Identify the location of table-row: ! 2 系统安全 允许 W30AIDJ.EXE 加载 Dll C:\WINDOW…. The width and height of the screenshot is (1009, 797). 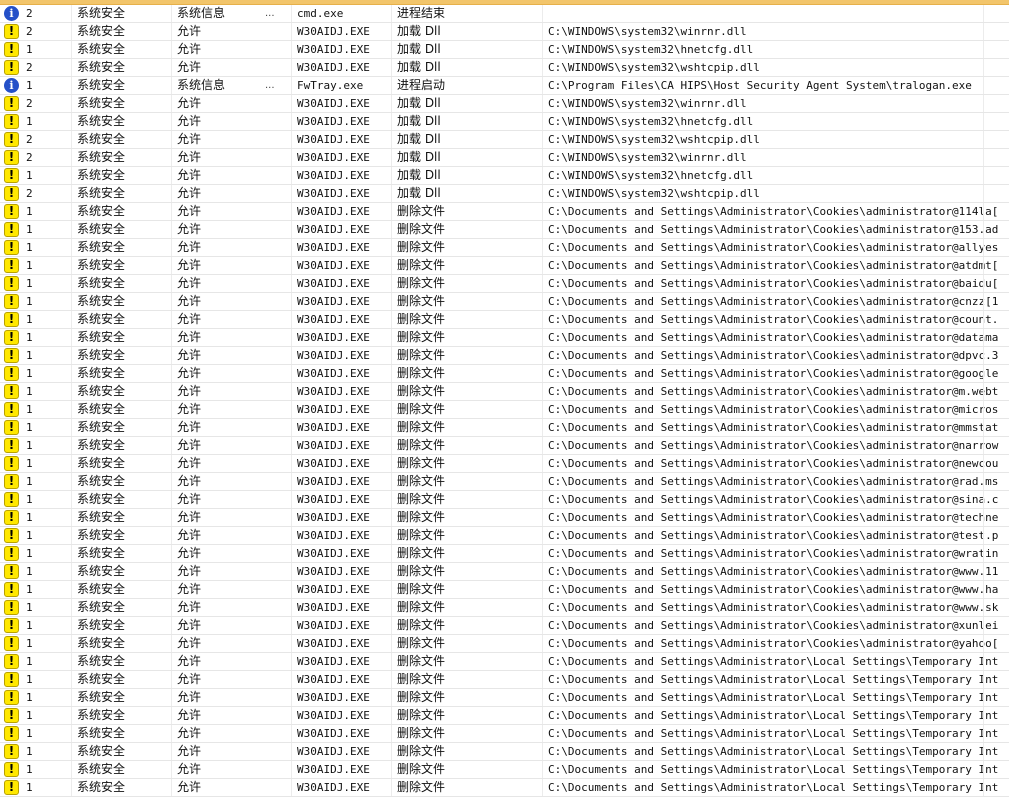
(504, 158).